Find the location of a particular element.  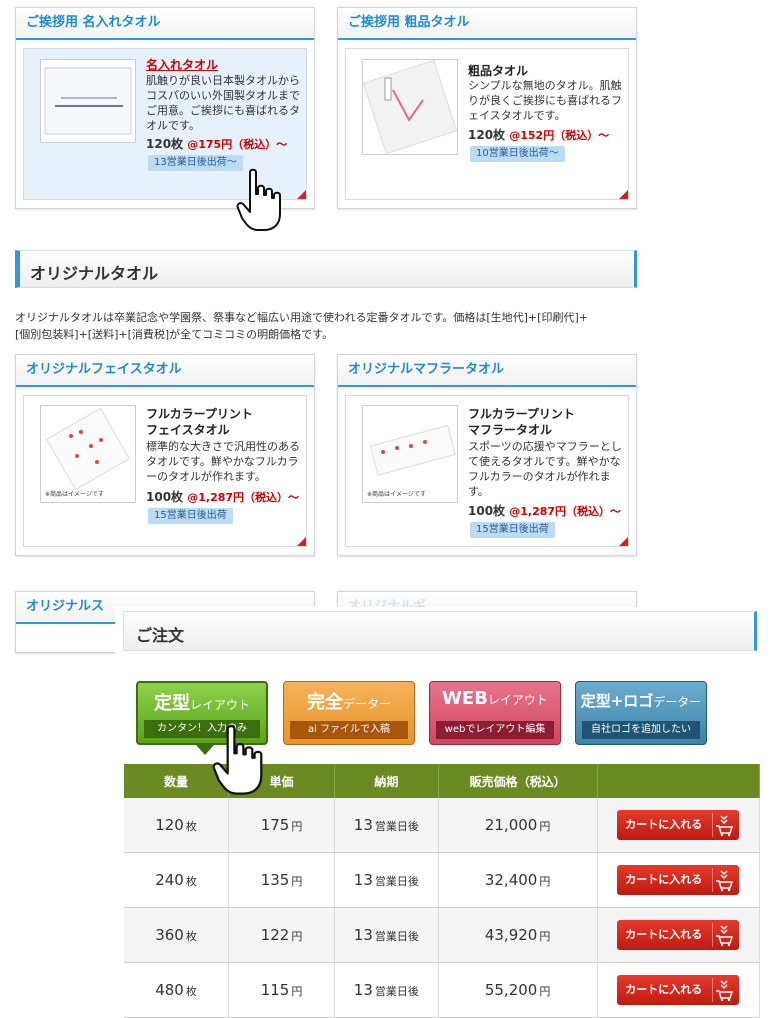

product-price: 100枚 @1,287円（税込）～ is located at coordinates (222, 496).